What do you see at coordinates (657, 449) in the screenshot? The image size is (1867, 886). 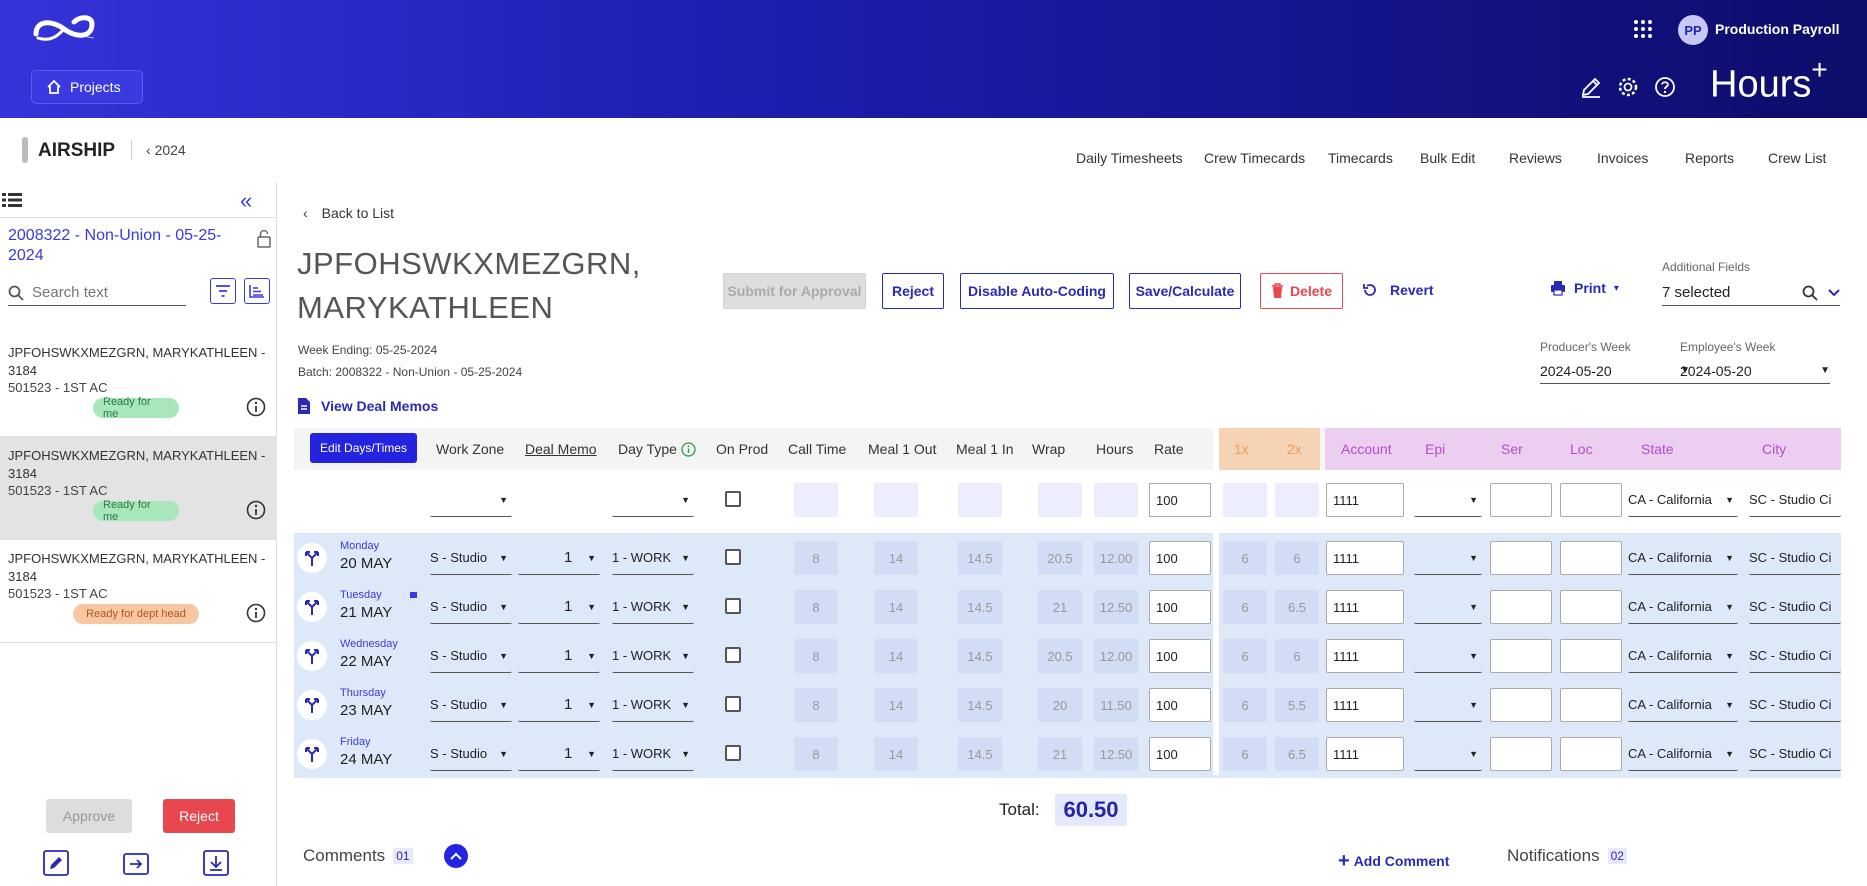 I see `col-day-type: Day Type` at bounding box center [657, 449].